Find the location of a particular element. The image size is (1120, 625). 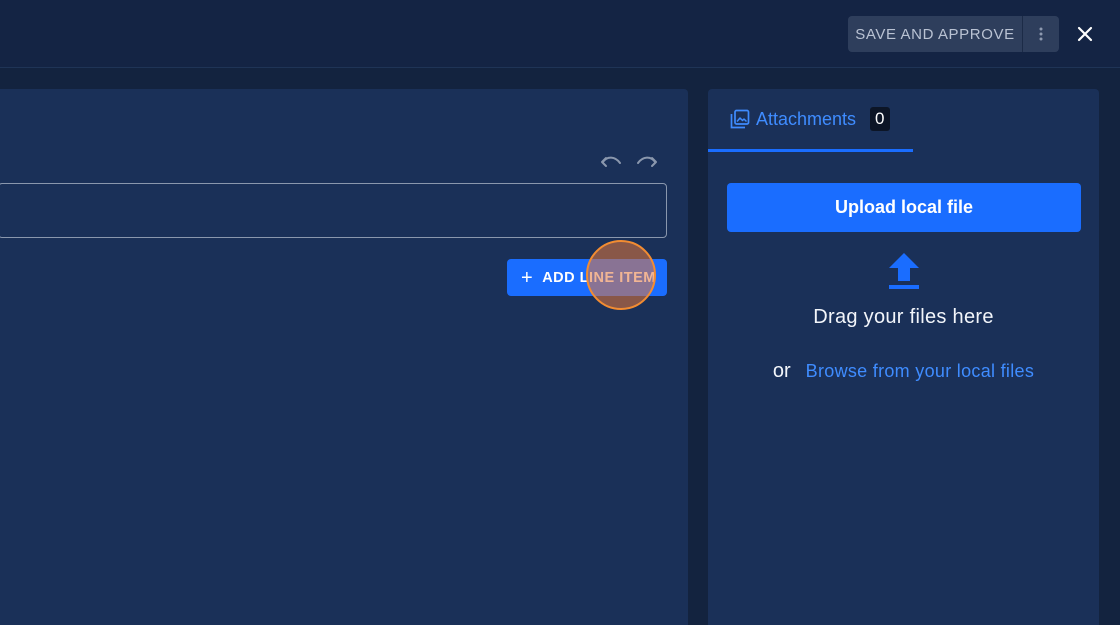

undo-icon is located at coordinates (611, 161).